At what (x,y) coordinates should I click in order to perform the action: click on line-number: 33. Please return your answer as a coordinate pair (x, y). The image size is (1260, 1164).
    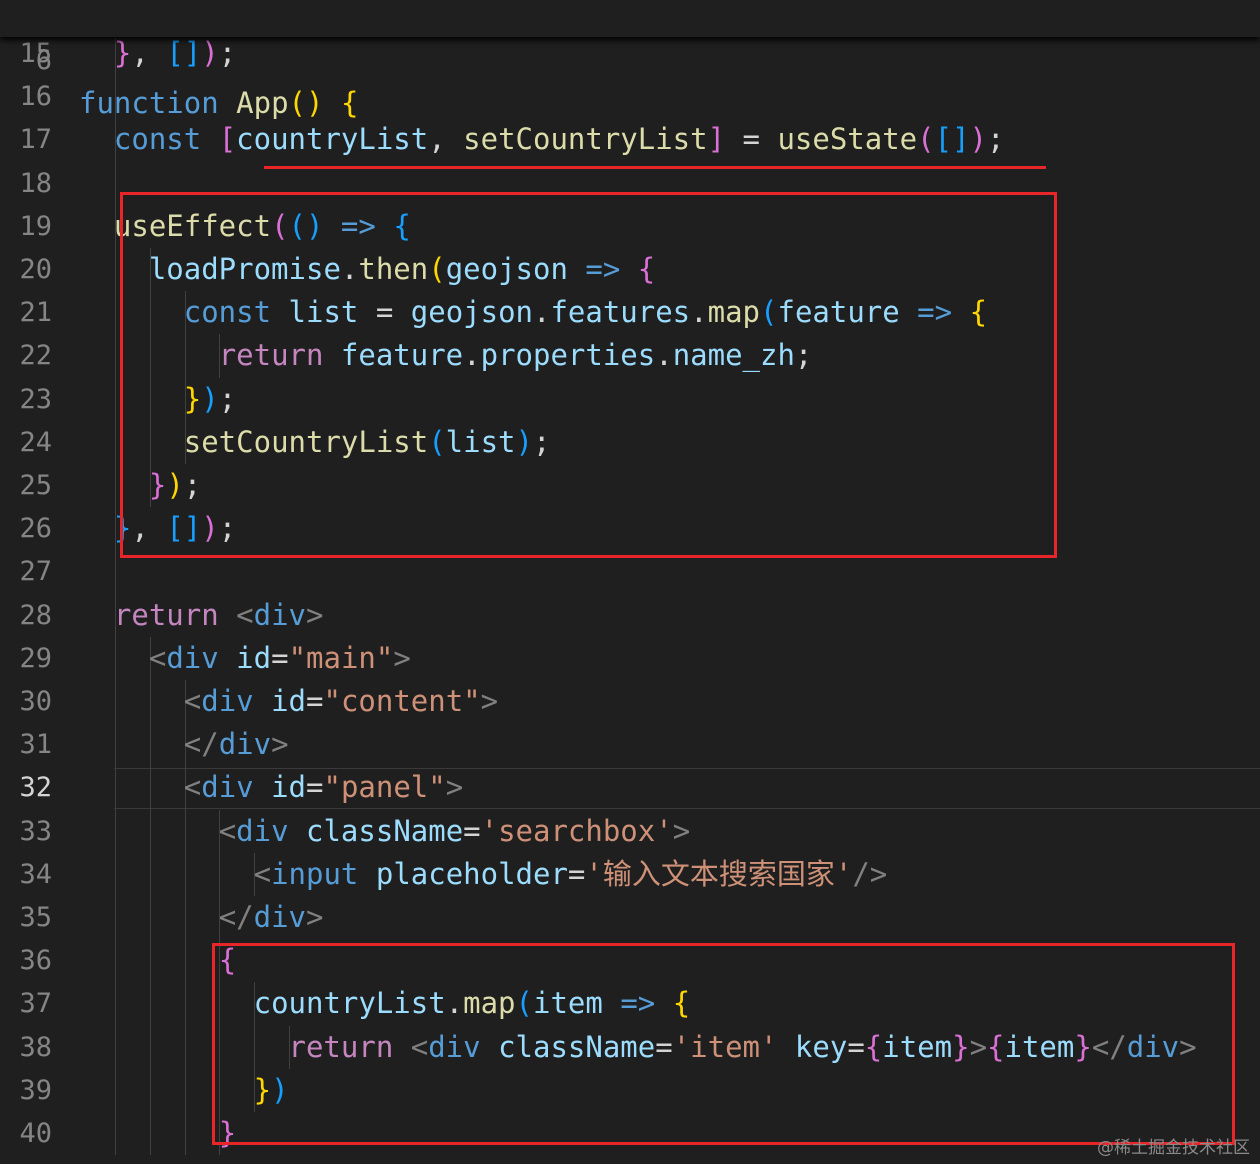
    Looking at the image, I should click on (35, 831).